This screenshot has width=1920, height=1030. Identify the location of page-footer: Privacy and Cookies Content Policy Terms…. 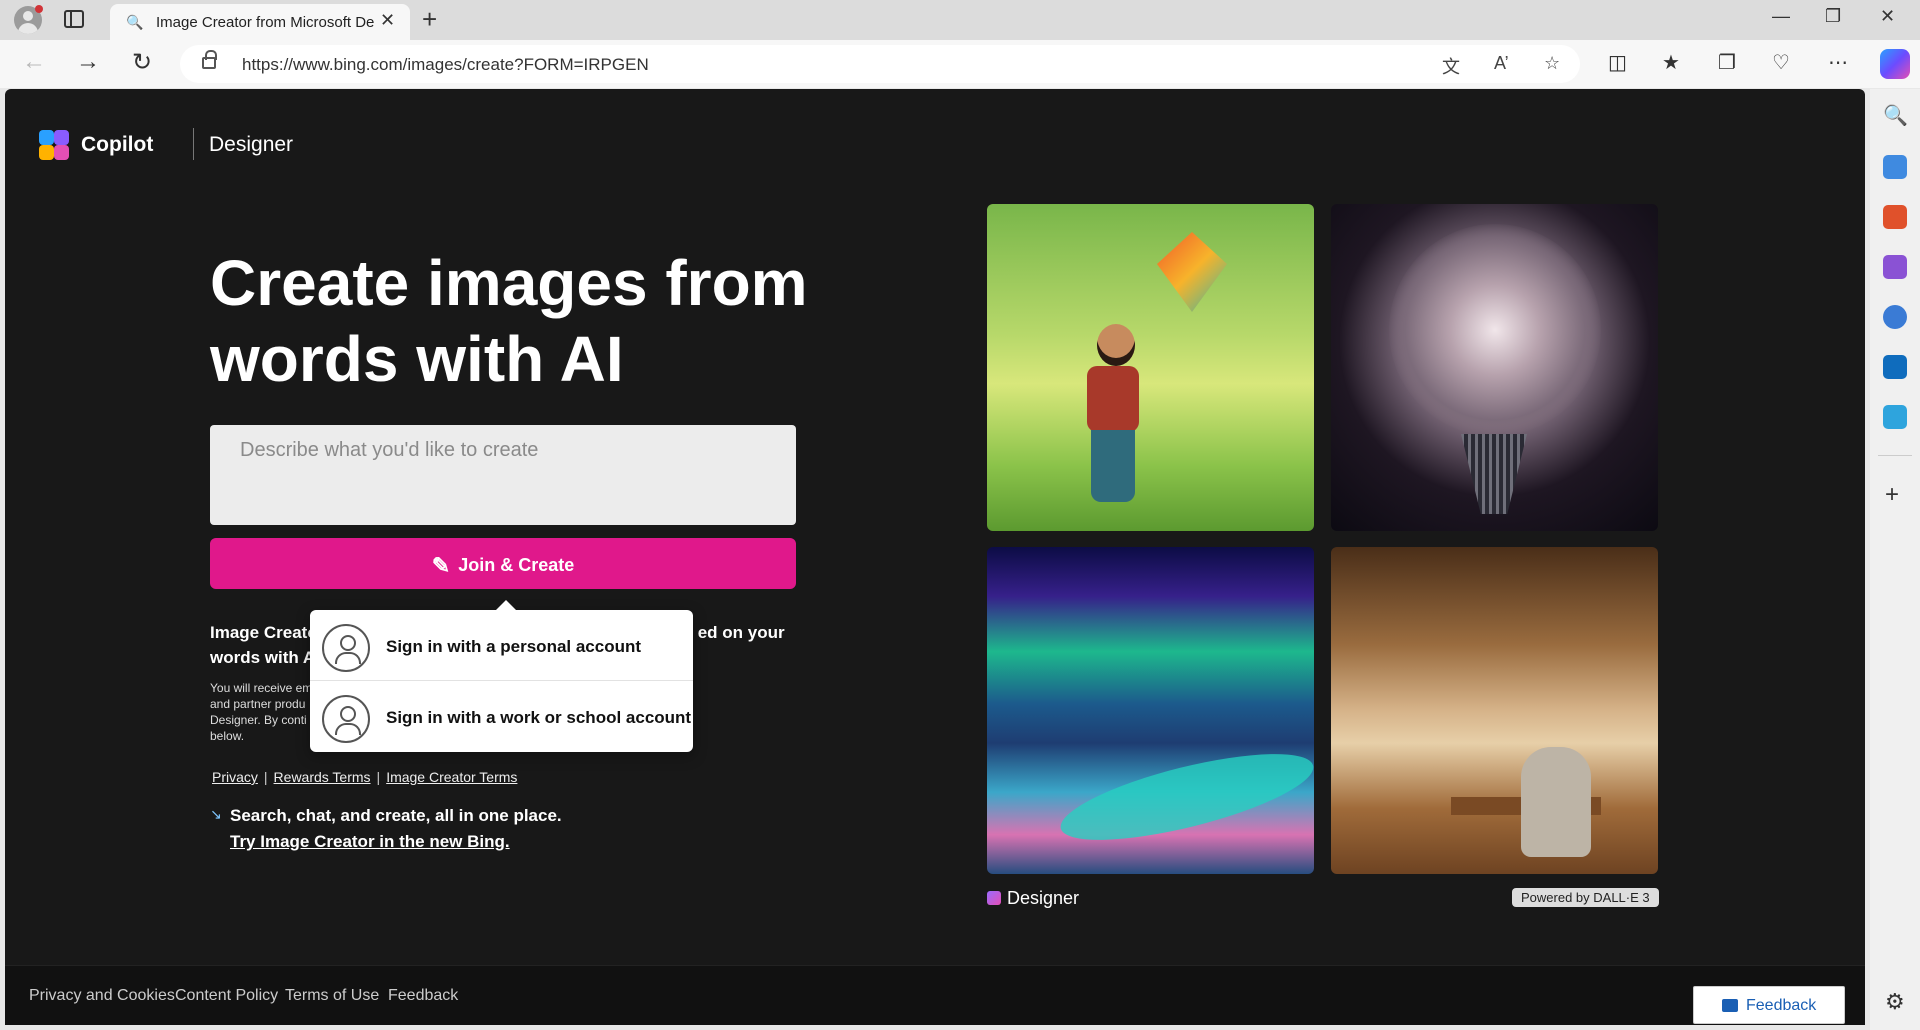
(935, 995).